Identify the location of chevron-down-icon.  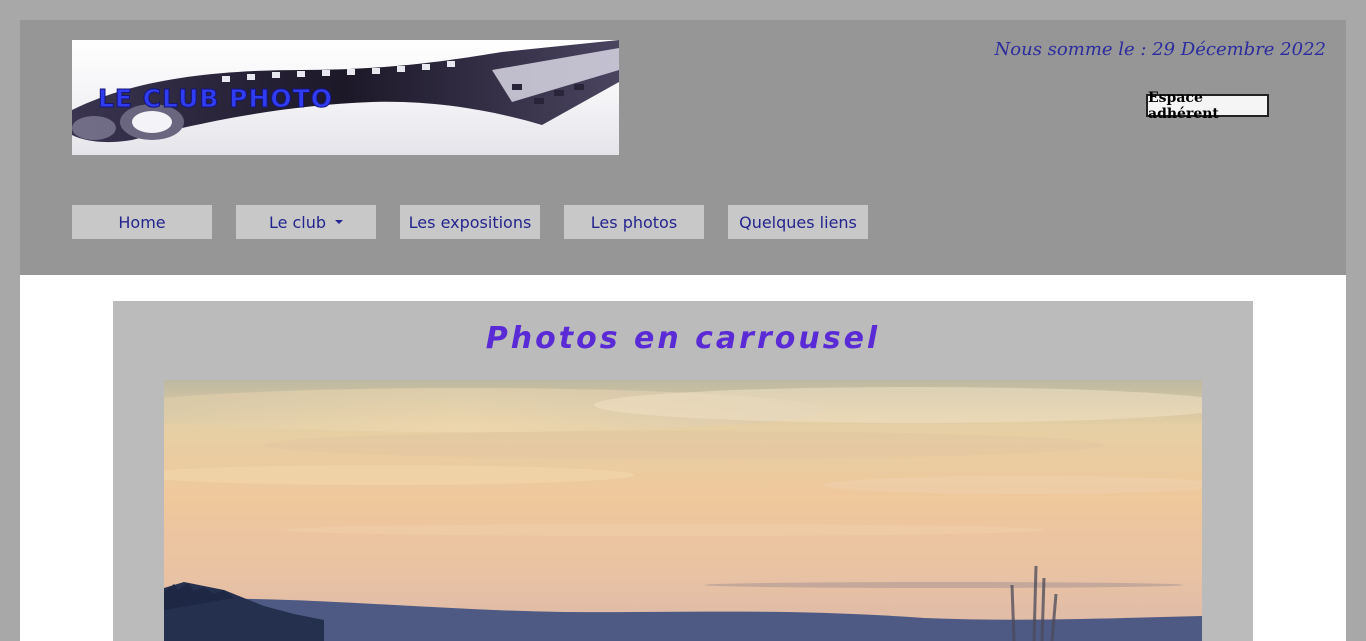
(339, 222).